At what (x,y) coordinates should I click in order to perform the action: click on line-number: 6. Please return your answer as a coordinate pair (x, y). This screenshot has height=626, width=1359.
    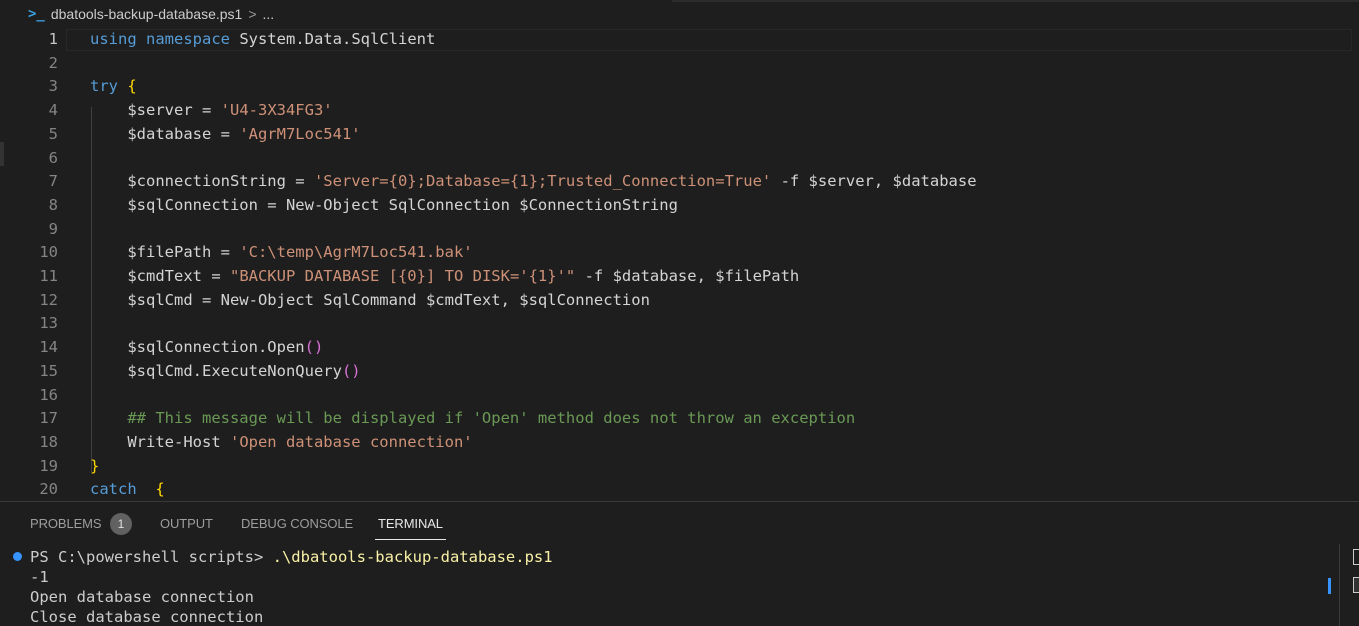
    Looking at the image, I should click on (53, 157).